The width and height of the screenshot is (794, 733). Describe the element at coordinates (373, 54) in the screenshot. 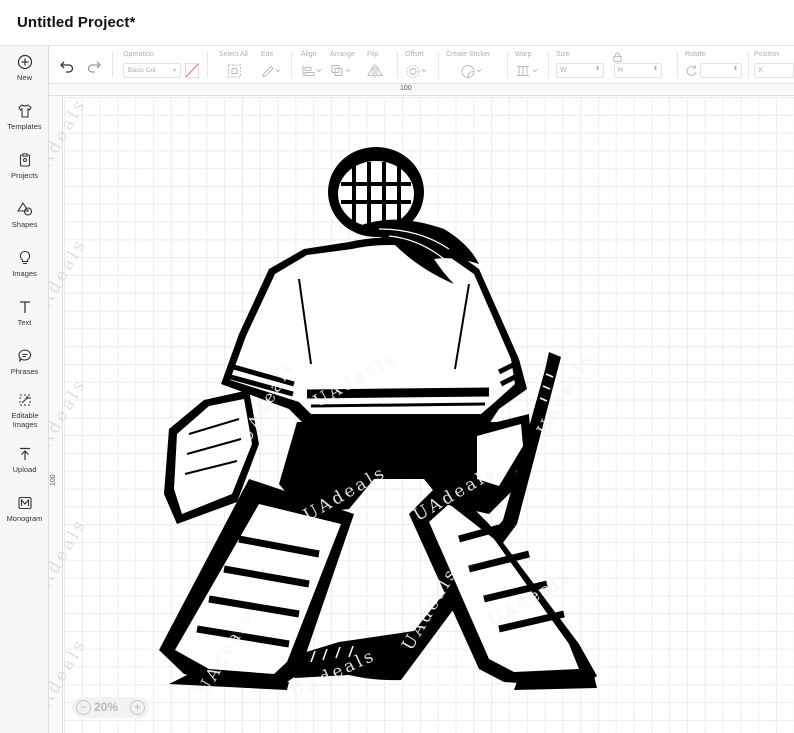

I see `flip-label: Flip` at that location.